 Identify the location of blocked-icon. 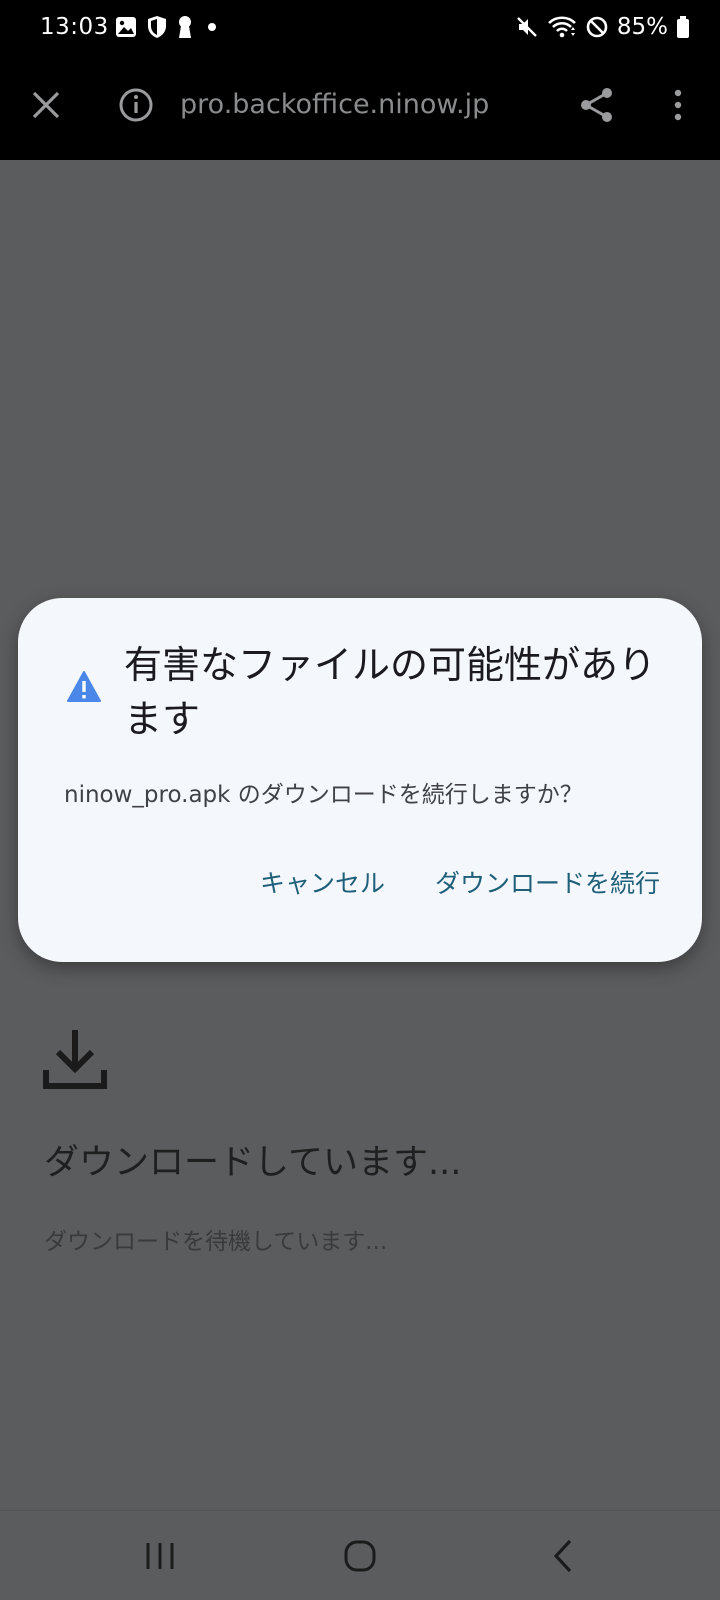
(597, 27).